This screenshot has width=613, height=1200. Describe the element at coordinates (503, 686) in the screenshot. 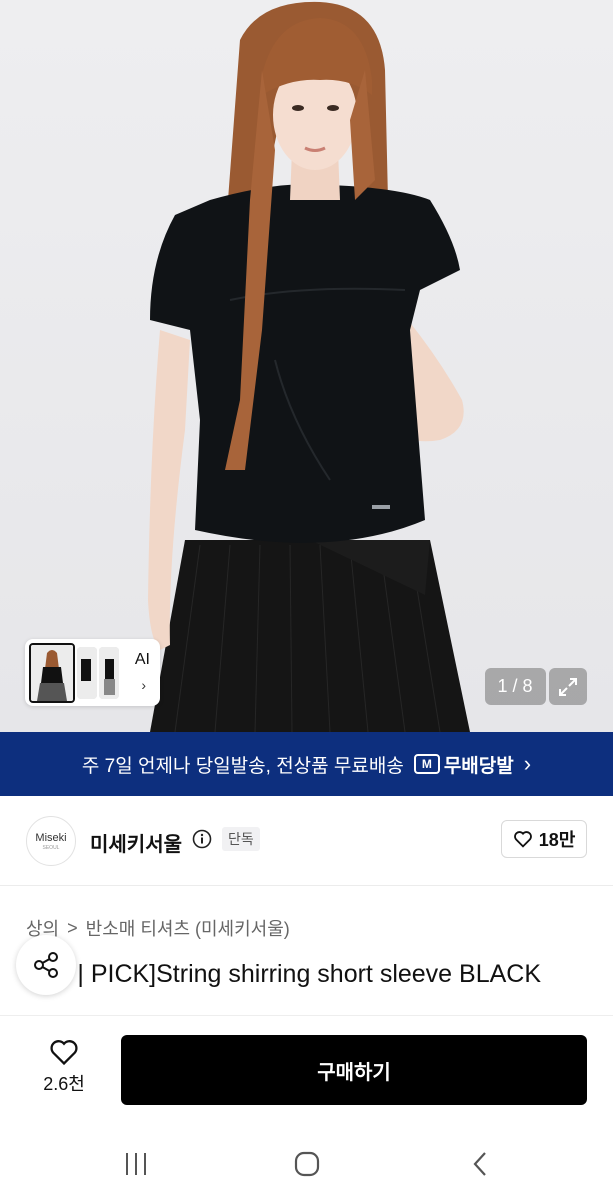

I see `pager-current: 1` at that location.